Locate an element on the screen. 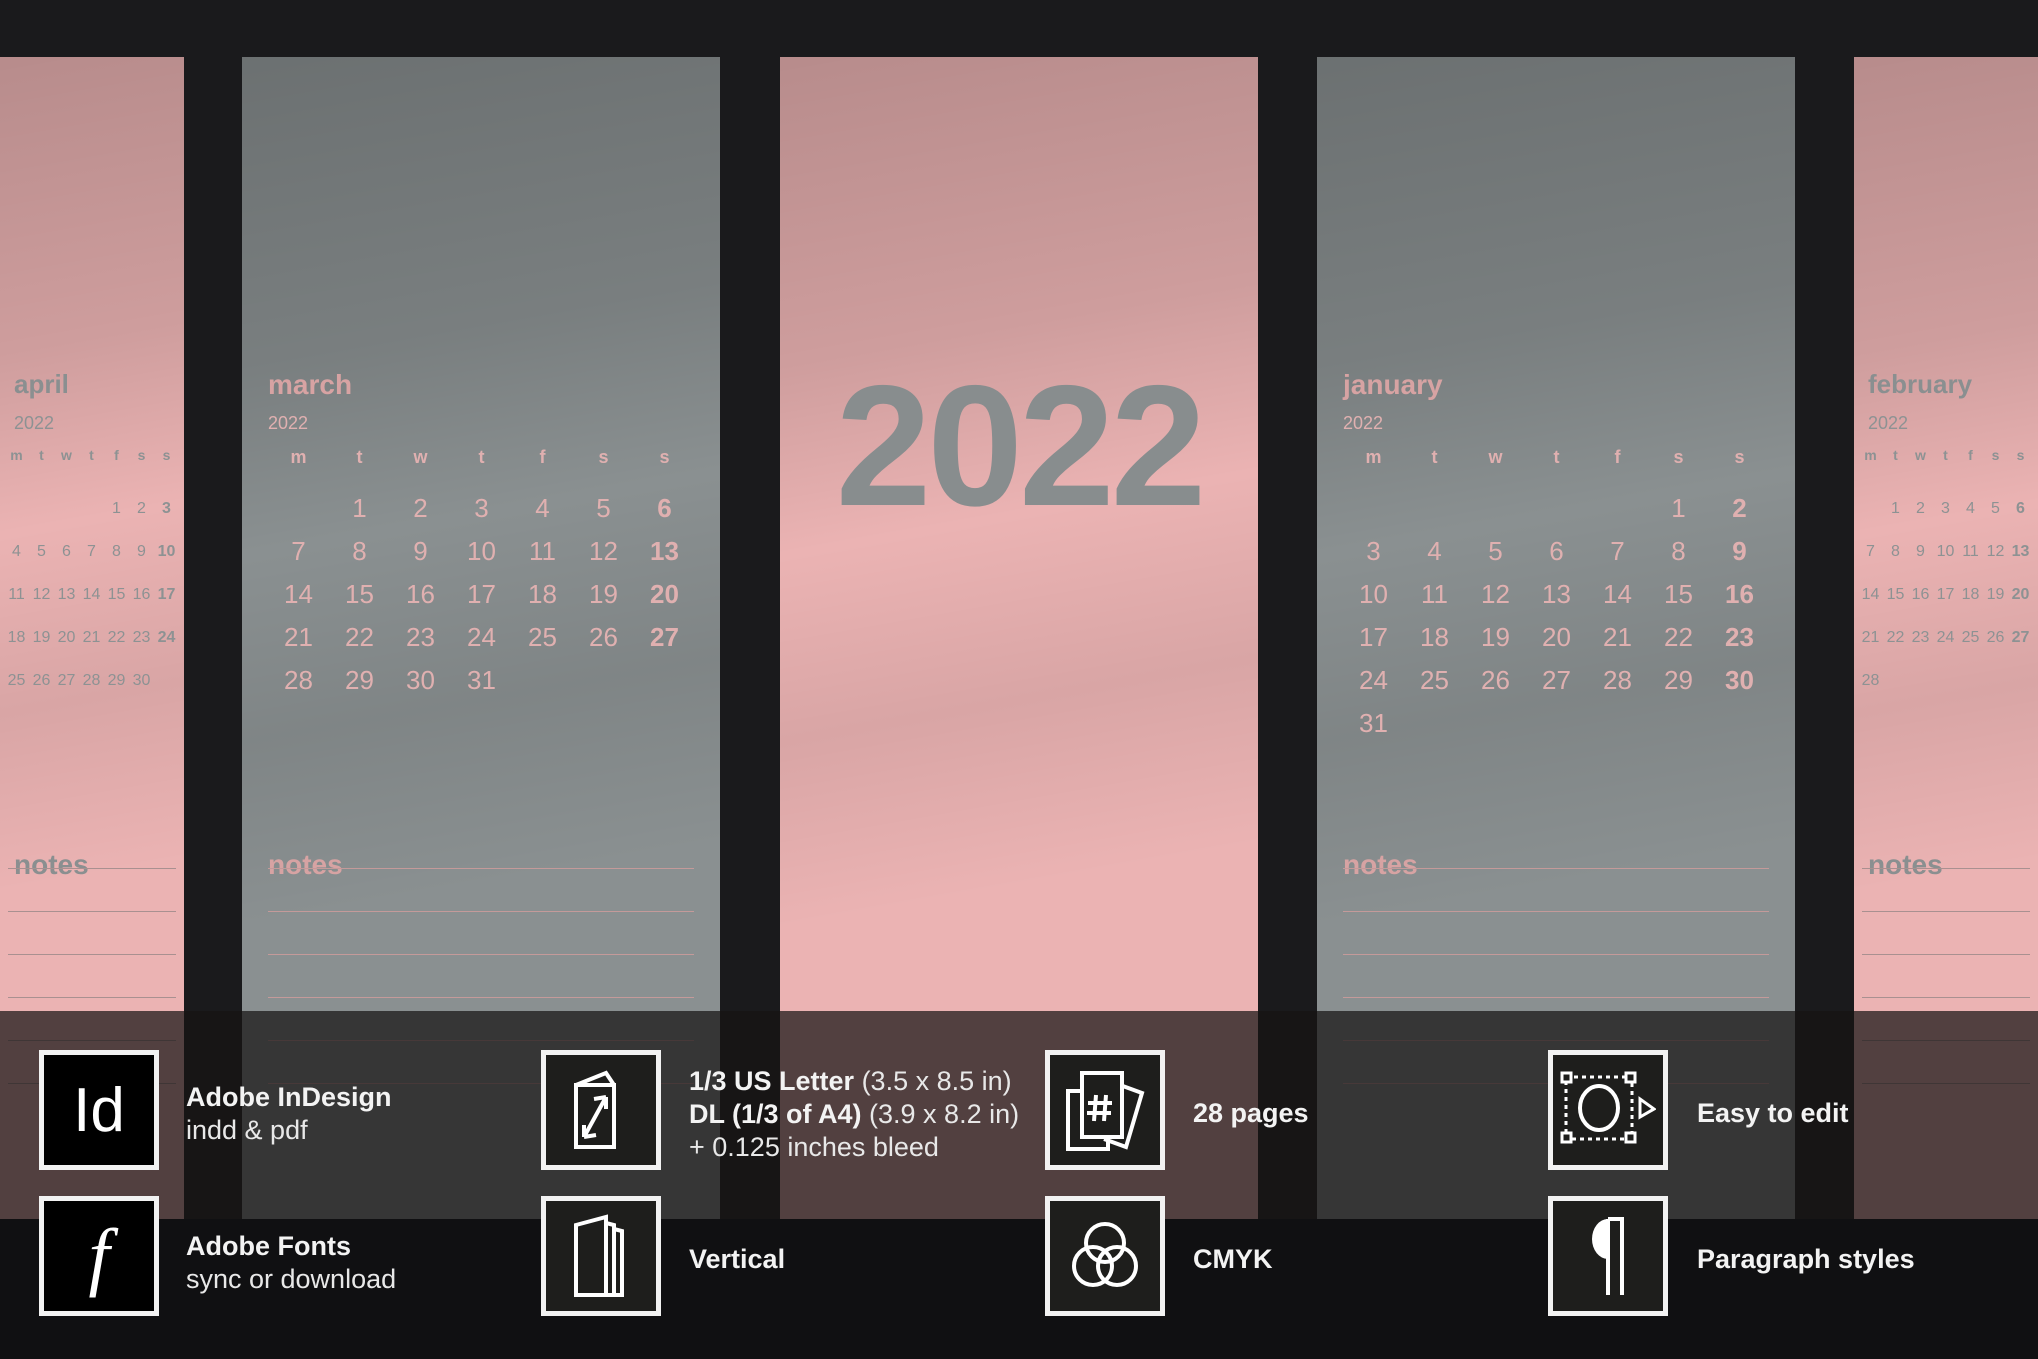 This screenshot has width=2038, height=1359. calendar-week: 18 19 20 21 22 23 24 is located at coordinates (91, 637).